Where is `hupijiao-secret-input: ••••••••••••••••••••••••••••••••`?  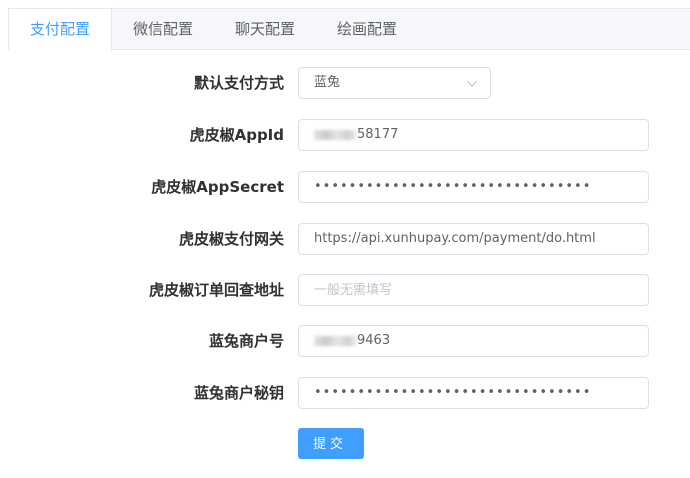
hupijiao-secret-input: •••••••••••••••••••••••••••••••• is located at coordinates (473, 187).